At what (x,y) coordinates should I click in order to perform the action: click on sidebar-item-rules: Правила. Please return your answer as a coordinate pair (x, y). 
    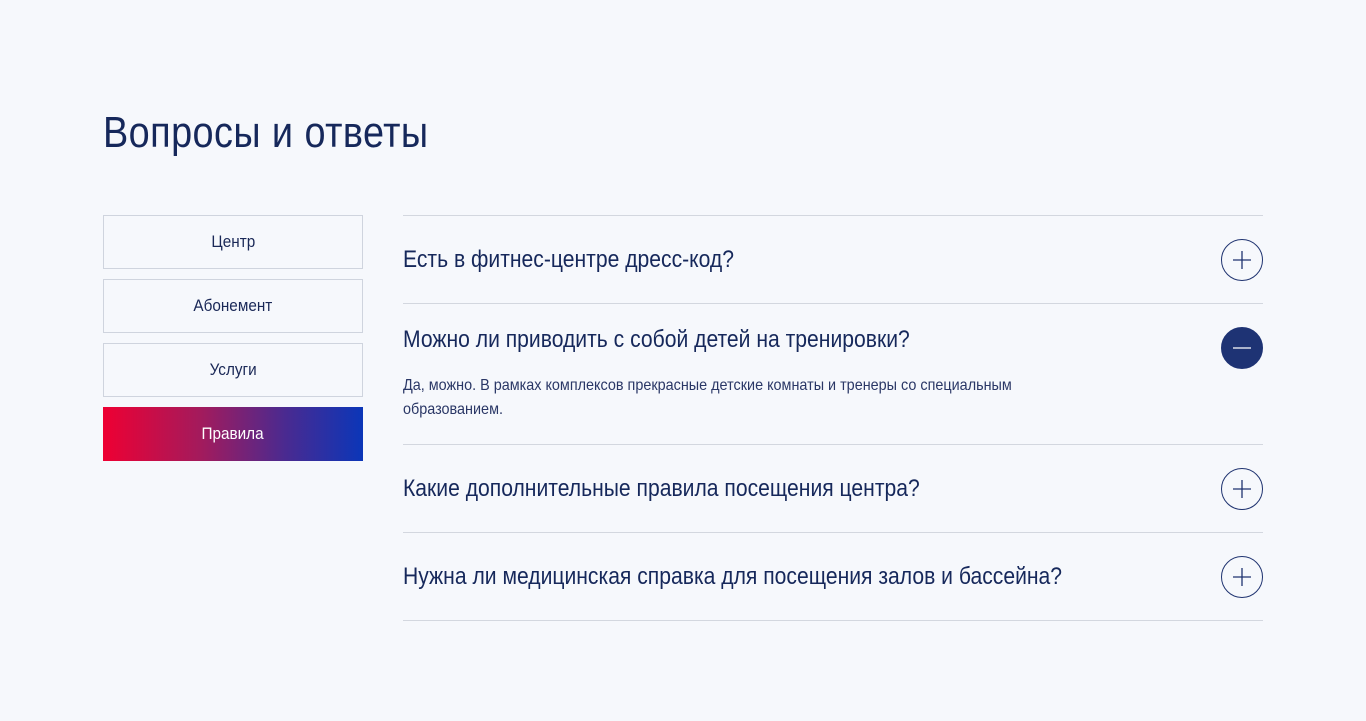
    Looking at the image, I should click on (233, 434).